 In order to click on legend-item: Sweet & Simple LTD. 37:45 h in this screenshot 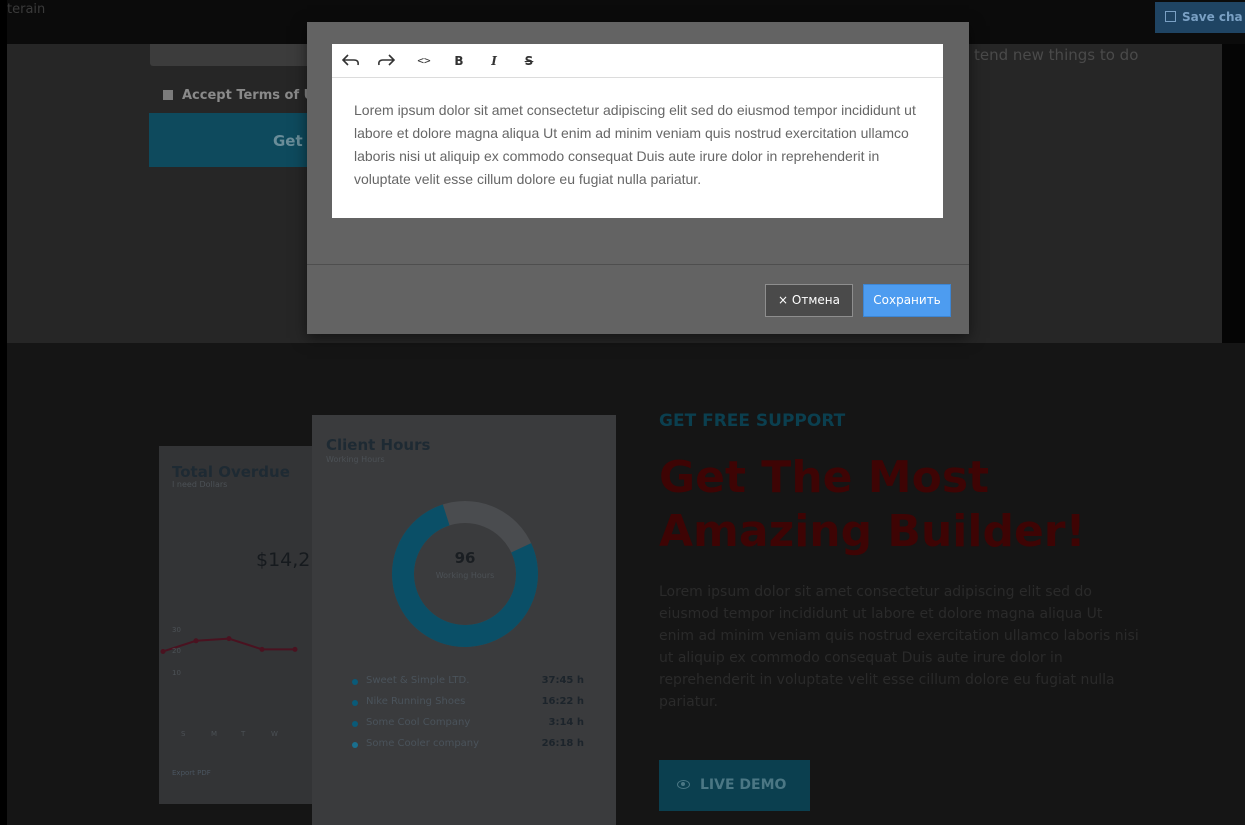, I will do `click(468, 685)`.